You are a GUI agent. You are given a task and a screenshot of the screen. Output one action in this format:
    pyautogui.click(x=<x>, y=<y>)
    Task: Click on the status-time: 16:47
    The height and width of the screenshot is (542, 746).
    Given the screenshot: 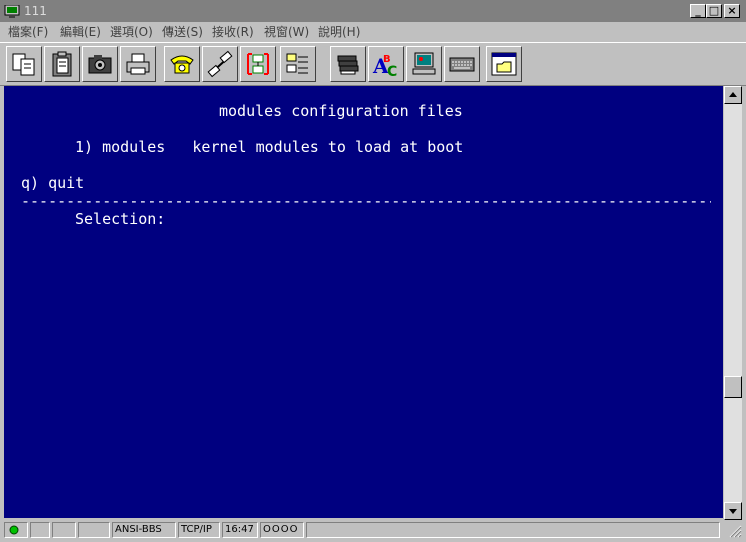 What is the action you would take?
    pyautogui.click(x=240, y=530)
    